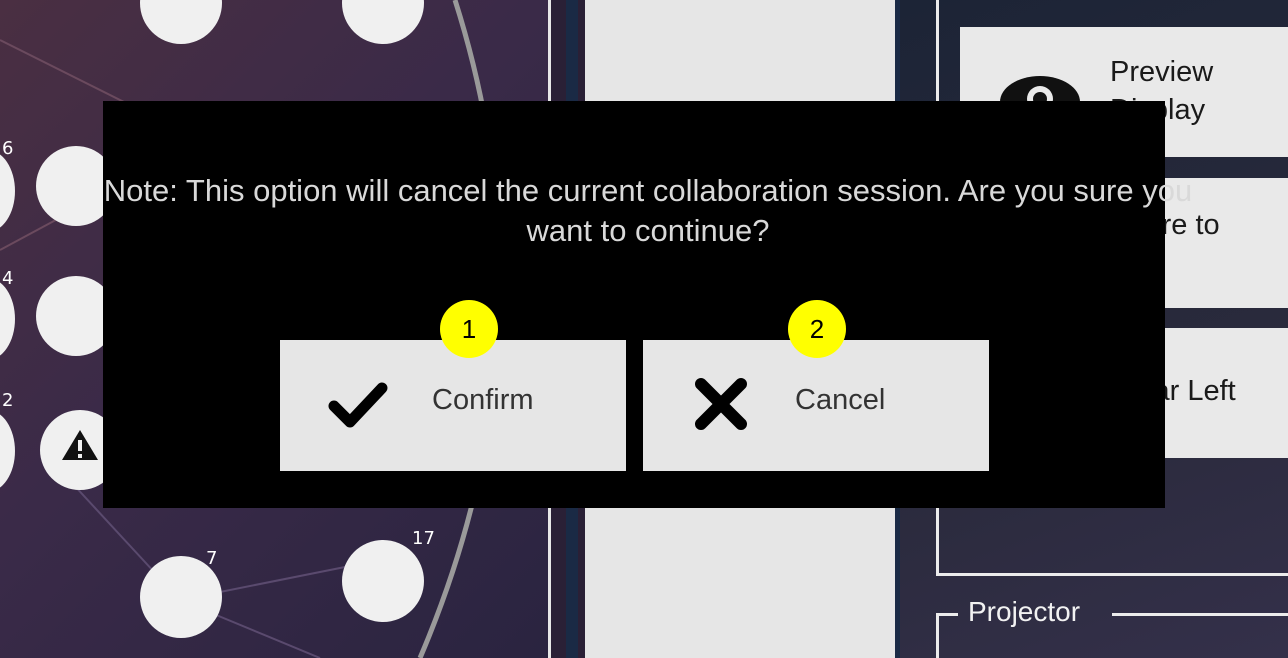 The height and width of the screenshot is (658, 1288). Describe the element at coordinates (423, 538) in the screenshot. I see `seat-number: 17` at that location.